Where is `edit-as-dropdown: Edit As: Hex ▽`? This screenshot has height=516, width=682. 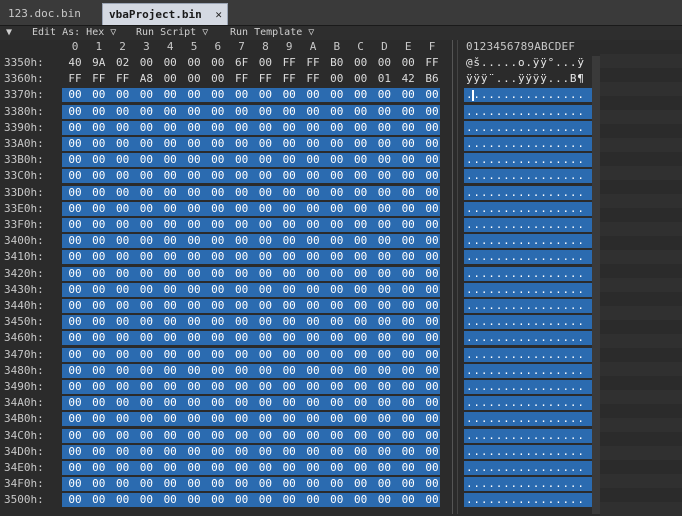 edit-as-dropdown: Edit As: Hex ▽ is located at coordinates (74, 33).